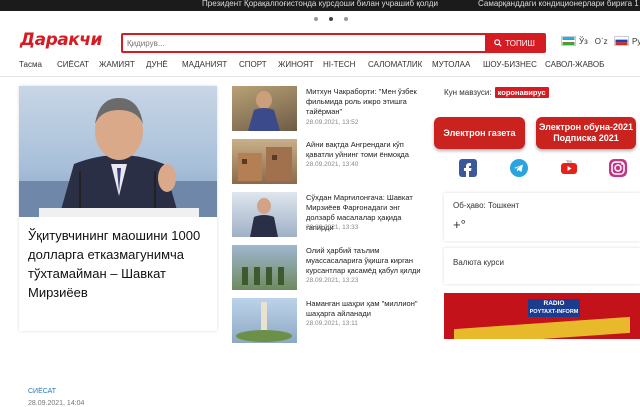  Describe the element at coordinates (554, 312) in the screenshot. I see `radio-line2: POYTAXT-INFORM` at that location.